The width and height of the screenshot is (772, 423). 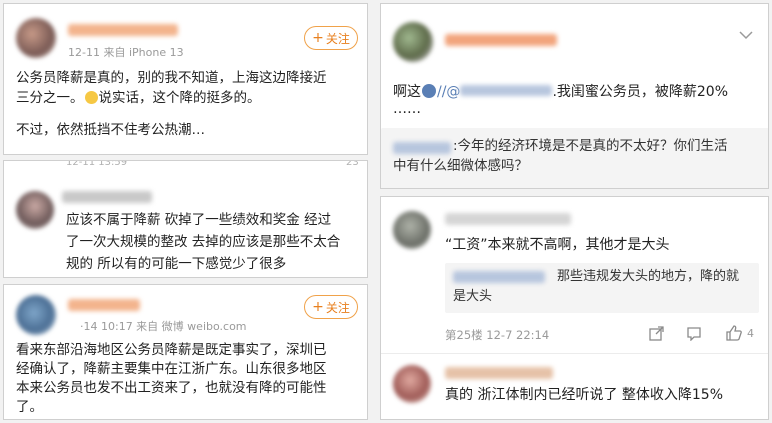 I want to click on comment-body: 真的 浙江体制内已经听说了 整体收入降15%, so click(x=584, y=395).